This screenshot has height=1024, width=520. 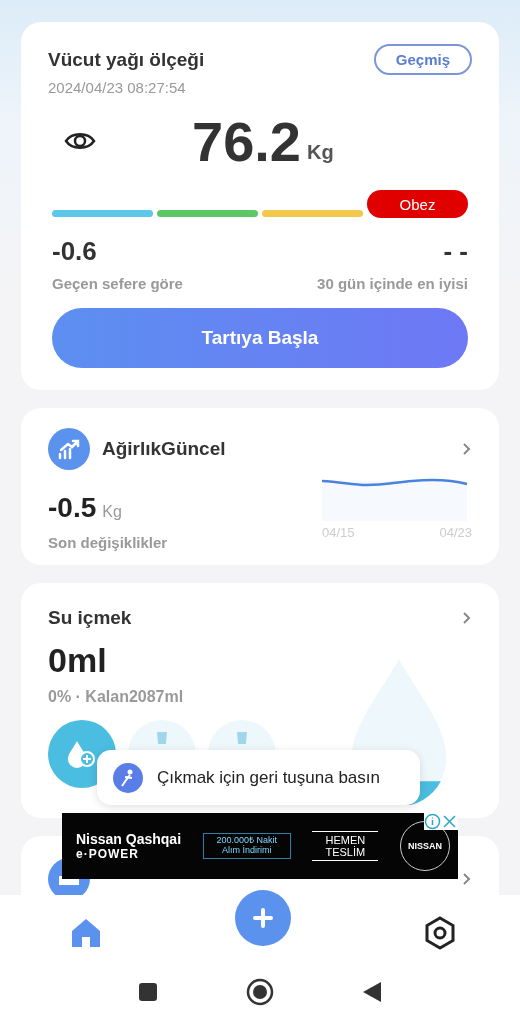 What do you see at coordinates (246, 141) in the screenshot?
I see `weight-value: 76.2` at bounding box center [246, 141].